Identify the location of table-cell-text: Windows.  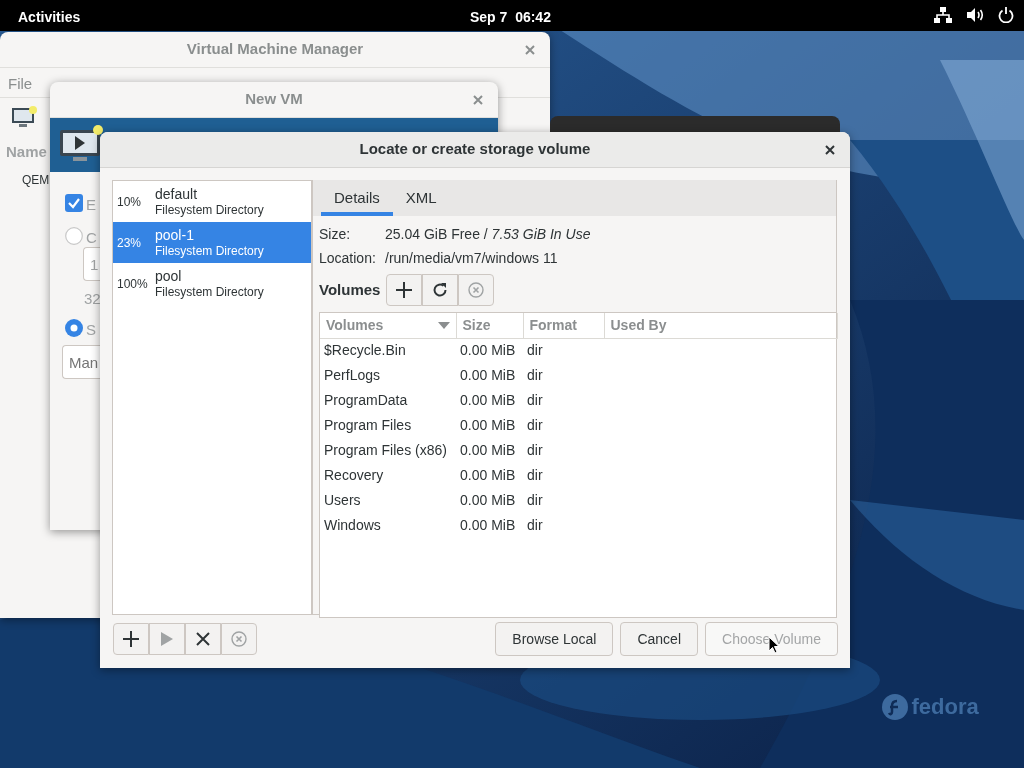
(352, 525).